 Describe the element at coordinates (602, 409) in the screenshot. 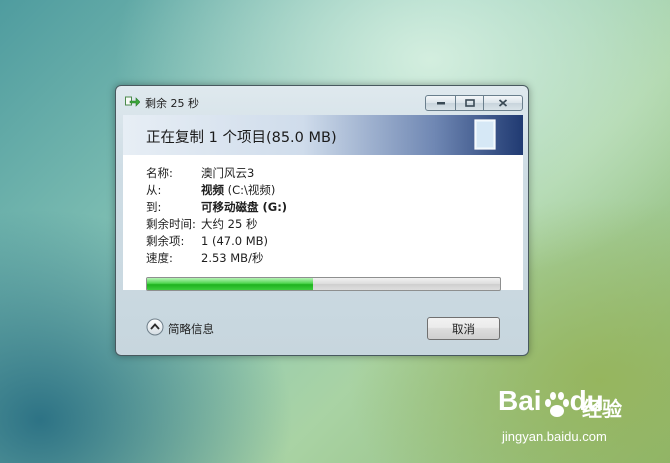

I see `watermark-brand: 经验` at that location.